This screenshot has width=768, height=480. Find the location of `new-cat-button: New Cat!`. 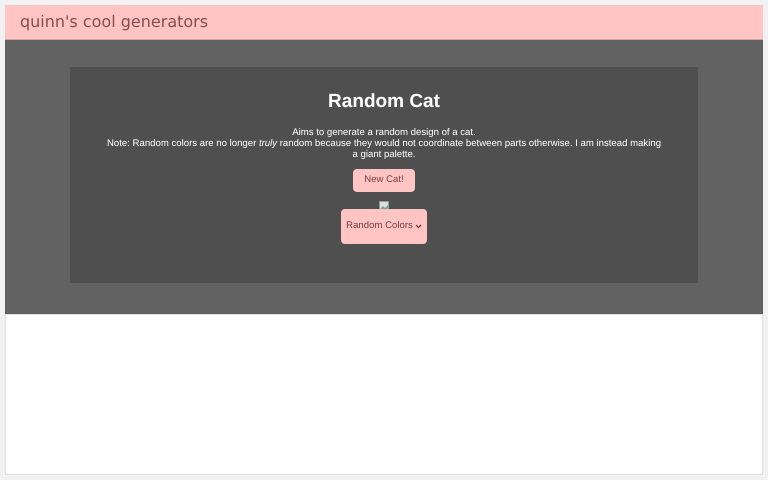

new-cat-button: New Cat! is located at coordinates (384, 180).